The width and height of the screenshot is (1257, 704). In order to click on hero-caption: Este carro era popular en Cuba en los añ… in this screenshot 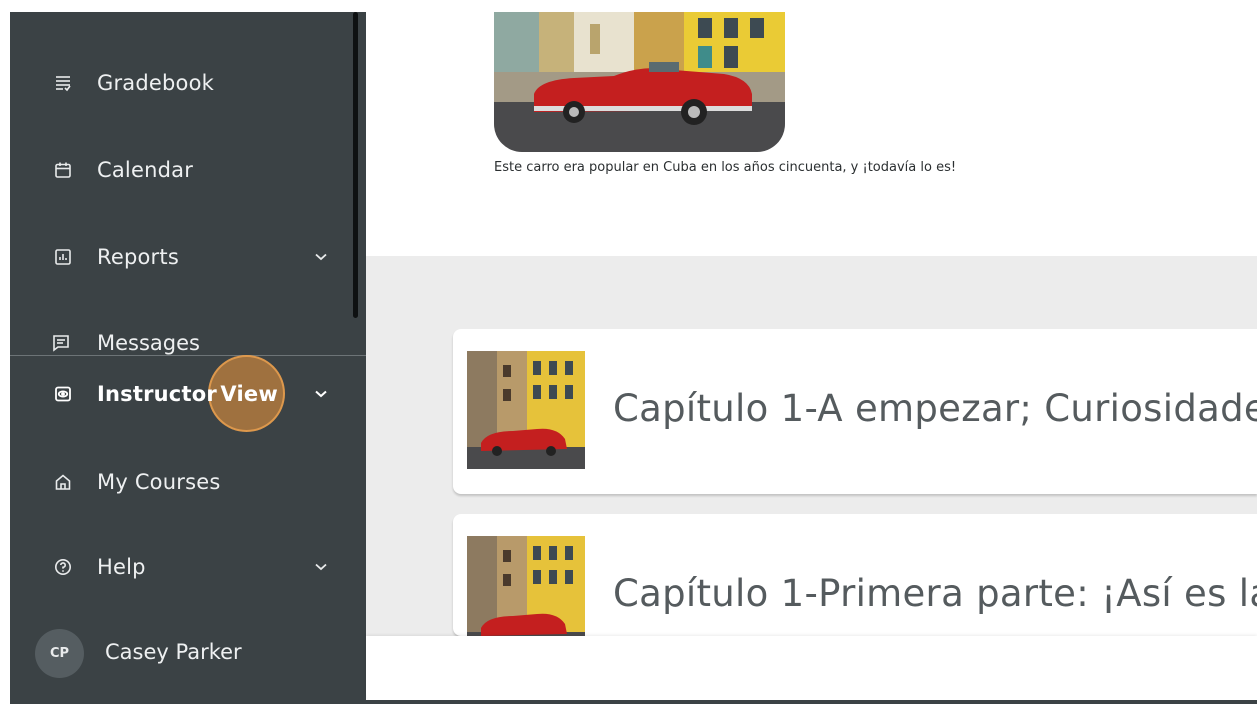, I will do `click(725, 167)`.